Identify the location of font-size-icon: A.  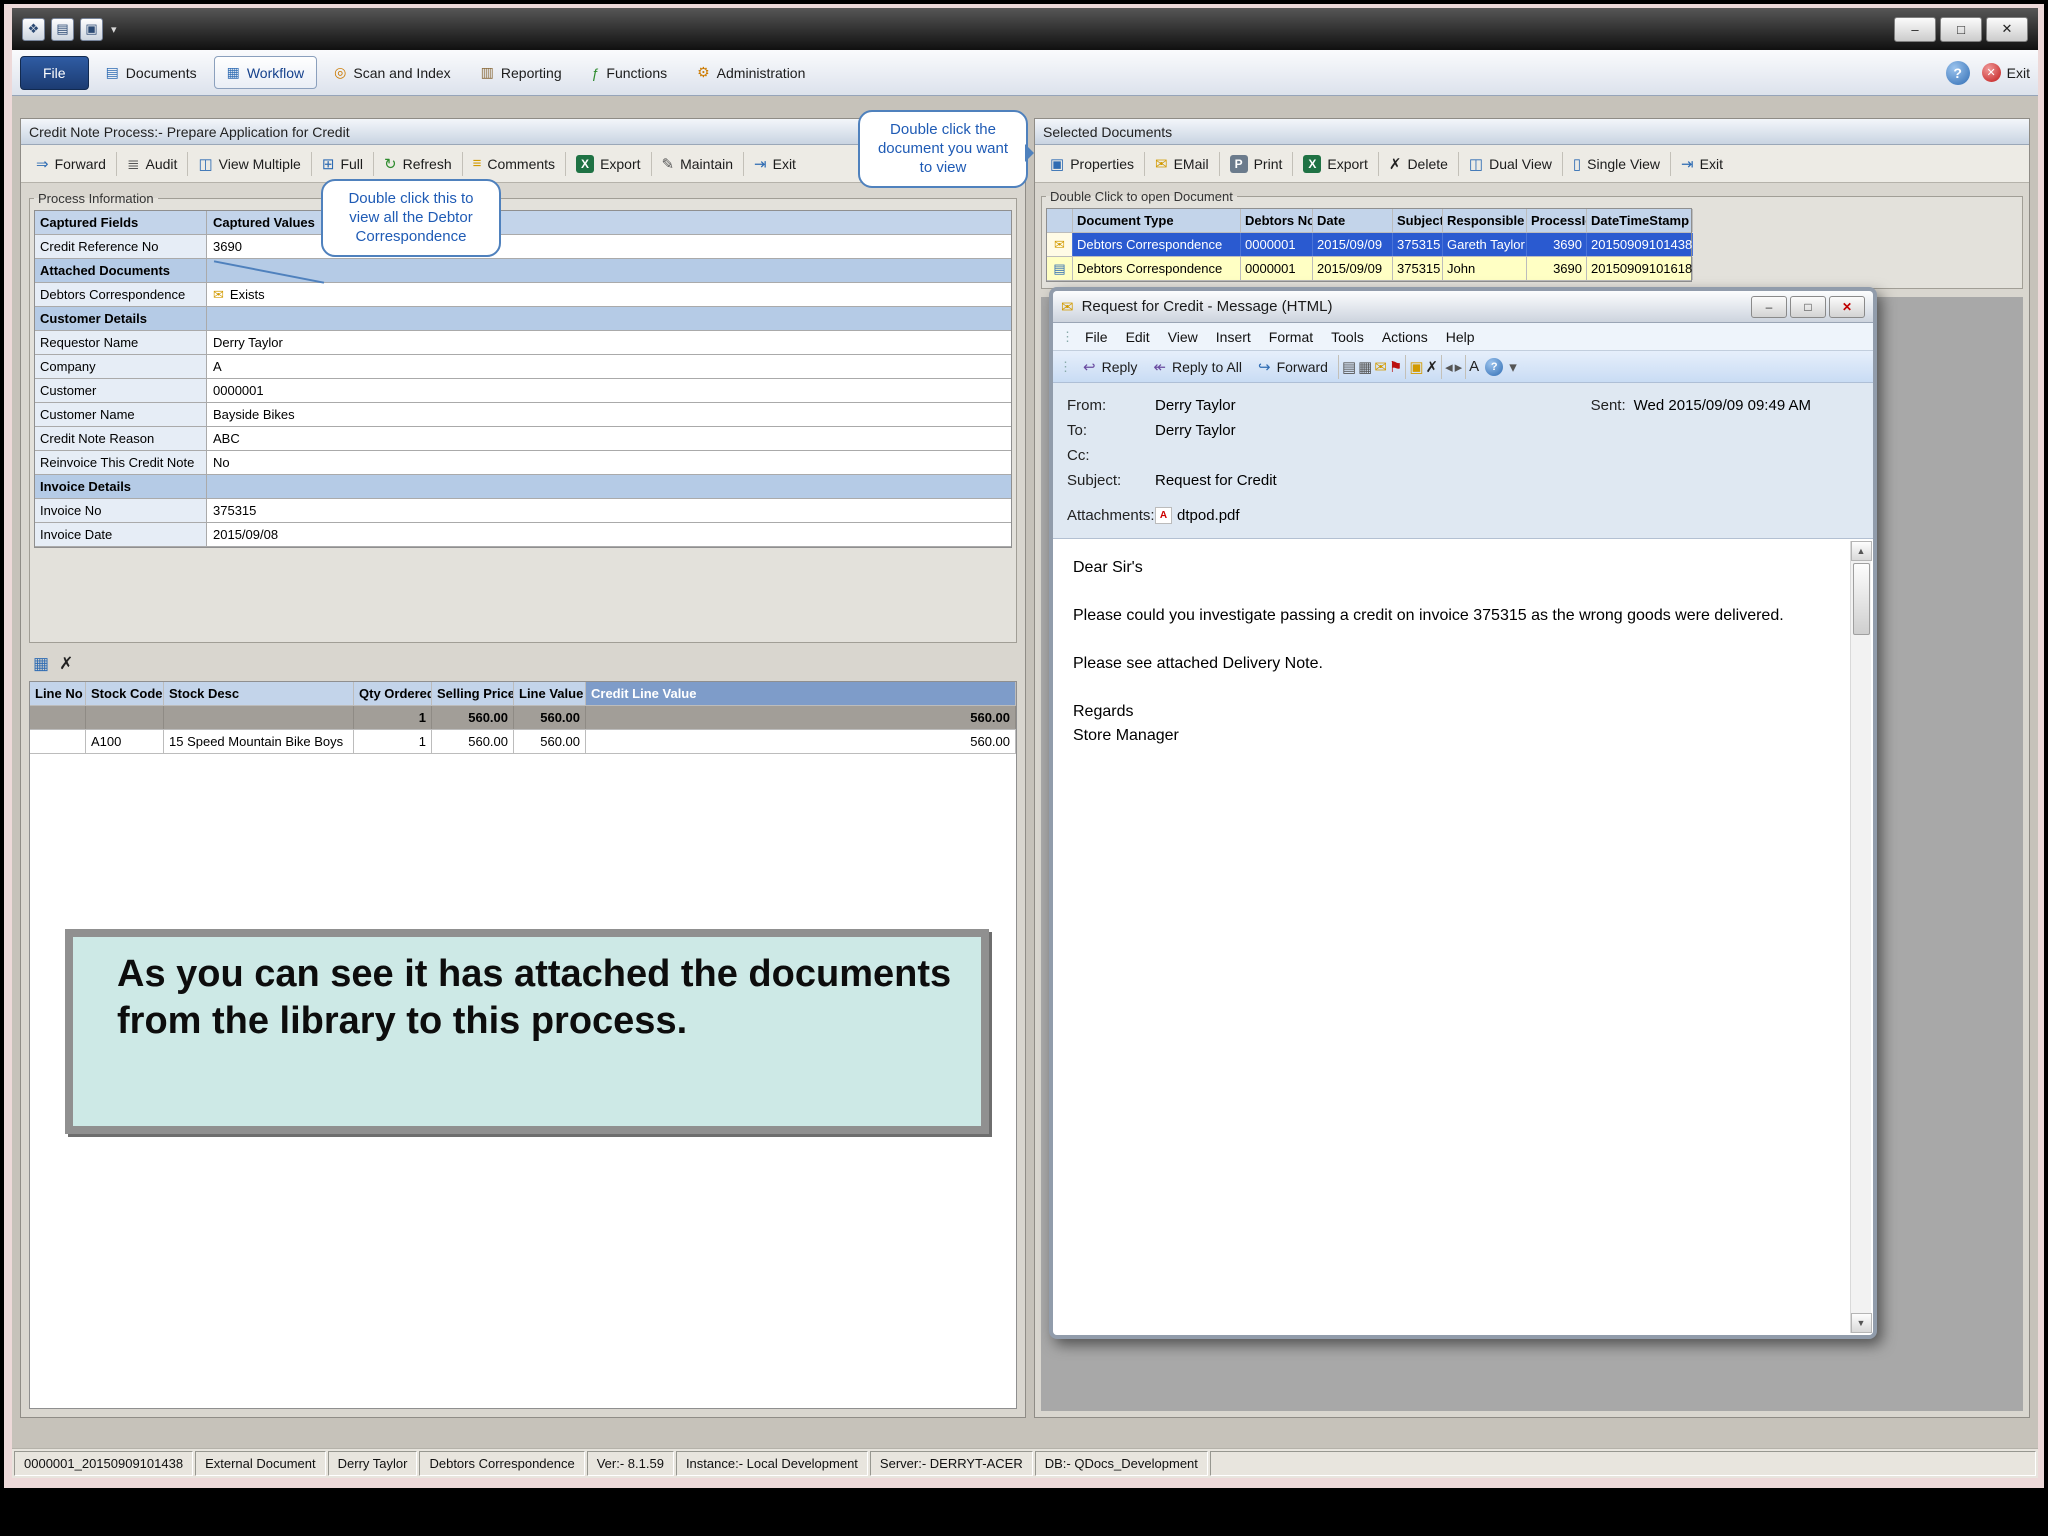
(1474, 366).